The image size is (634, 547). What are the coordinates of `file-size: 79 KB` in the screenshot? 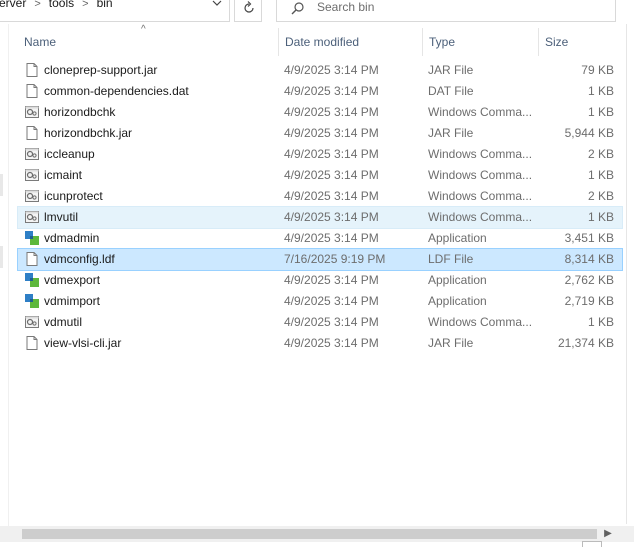 It's located at (597, 70).